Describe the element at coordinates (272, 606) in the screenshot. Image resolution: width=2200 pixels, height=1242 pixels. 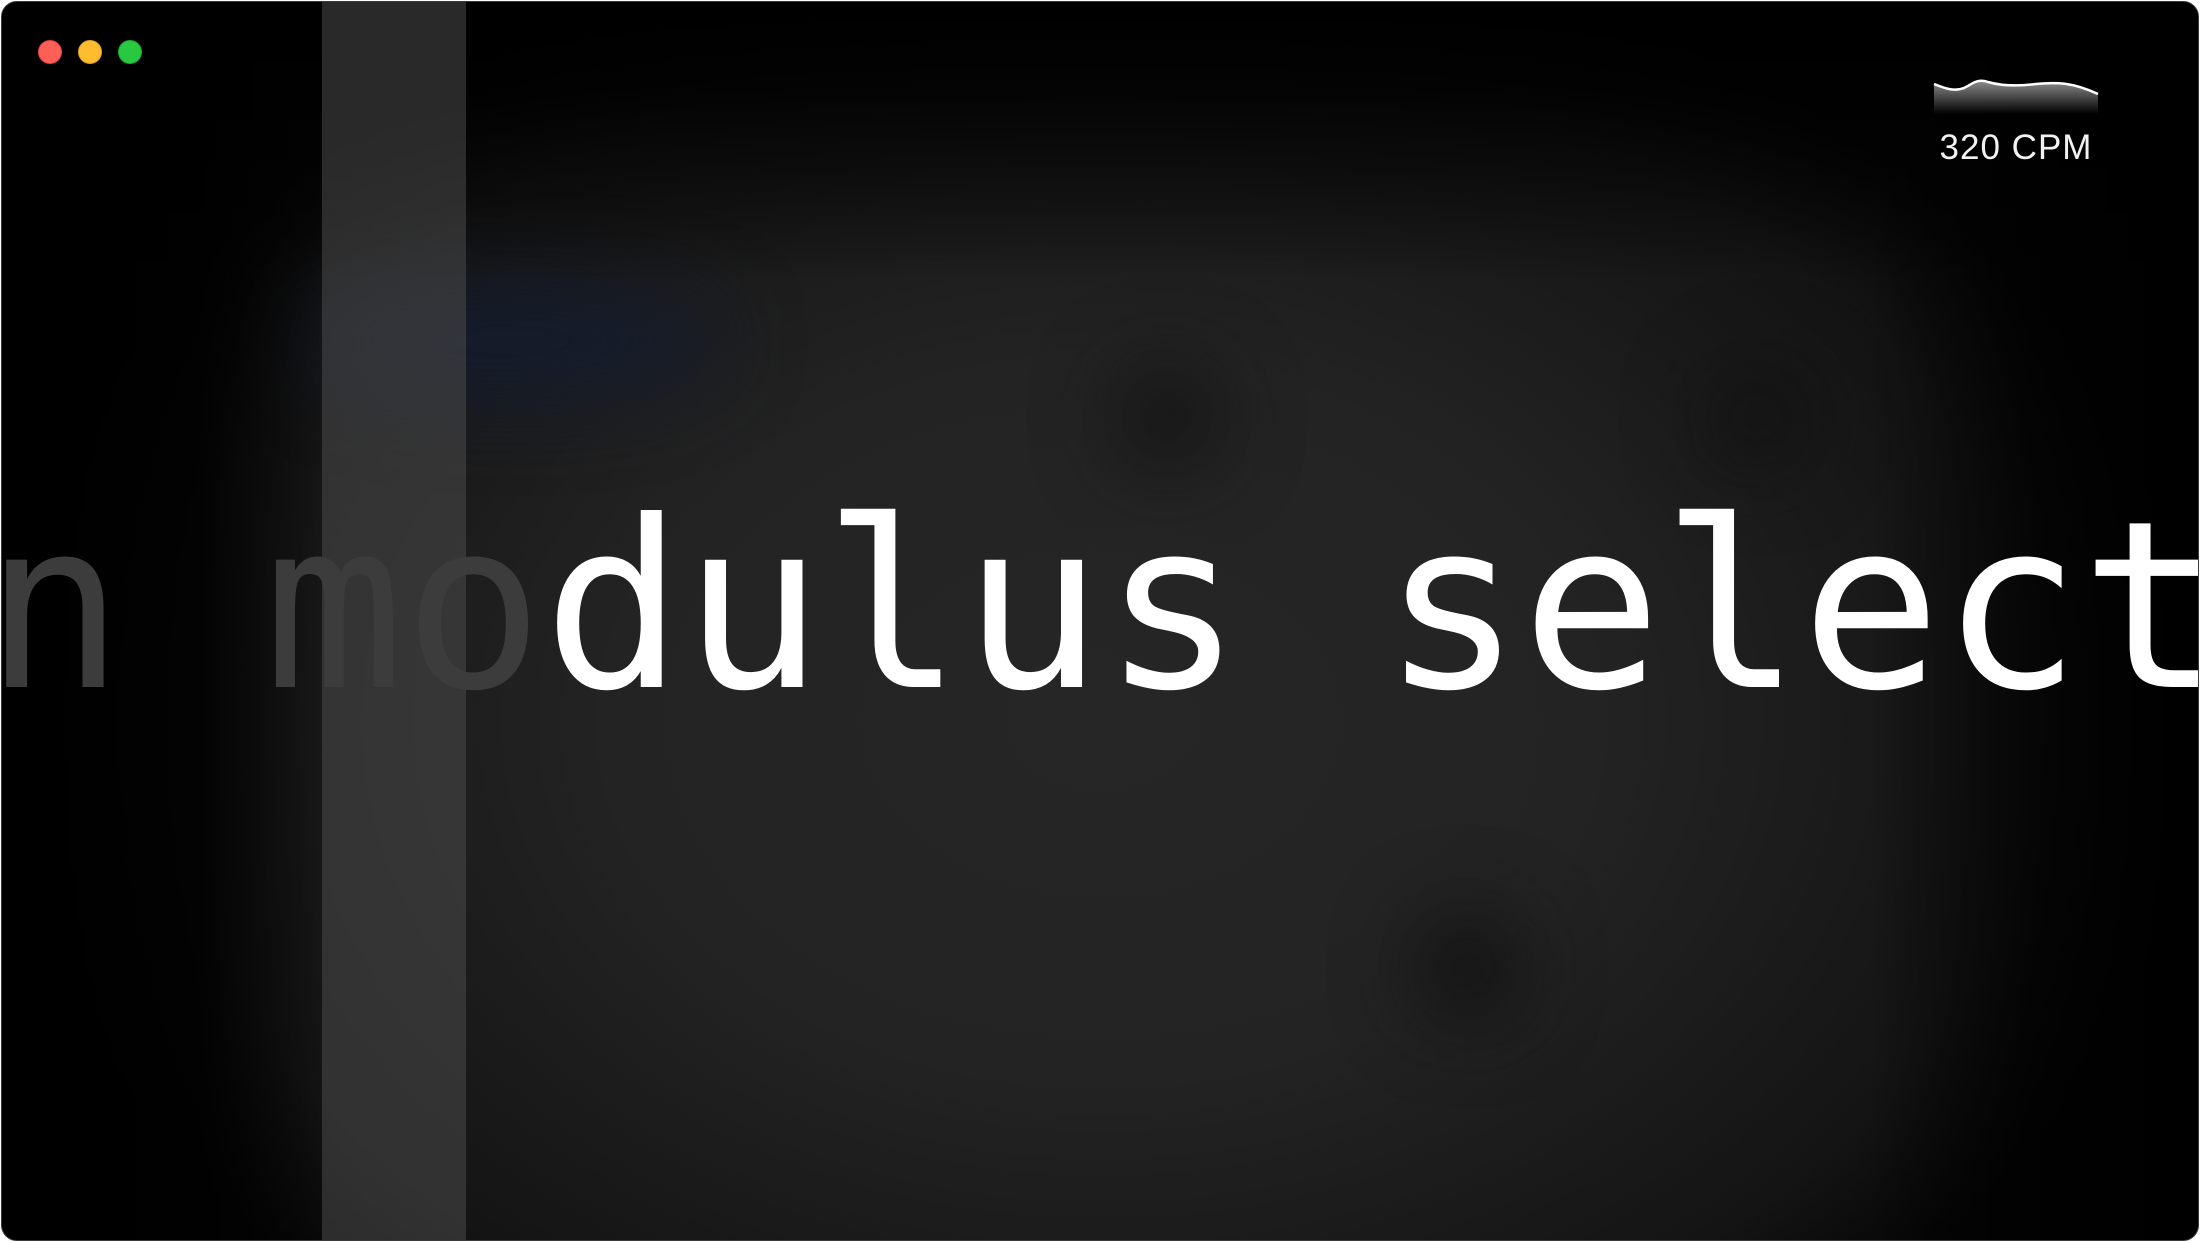
I see `typed-text: n mo` at that location.